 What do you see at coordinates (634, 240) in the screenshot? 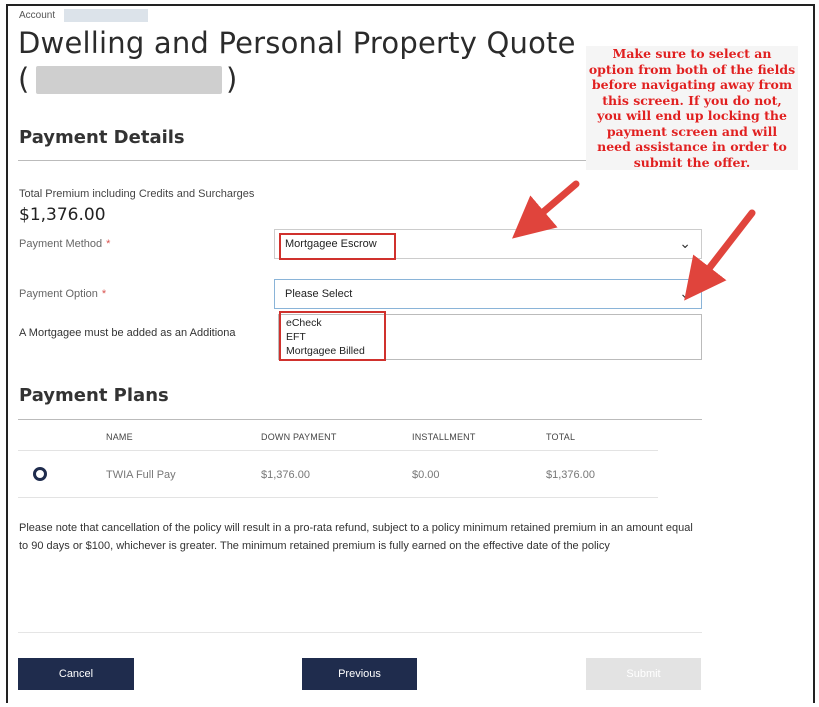
I see `annotation-arrows` at bounding box center [634, 240].